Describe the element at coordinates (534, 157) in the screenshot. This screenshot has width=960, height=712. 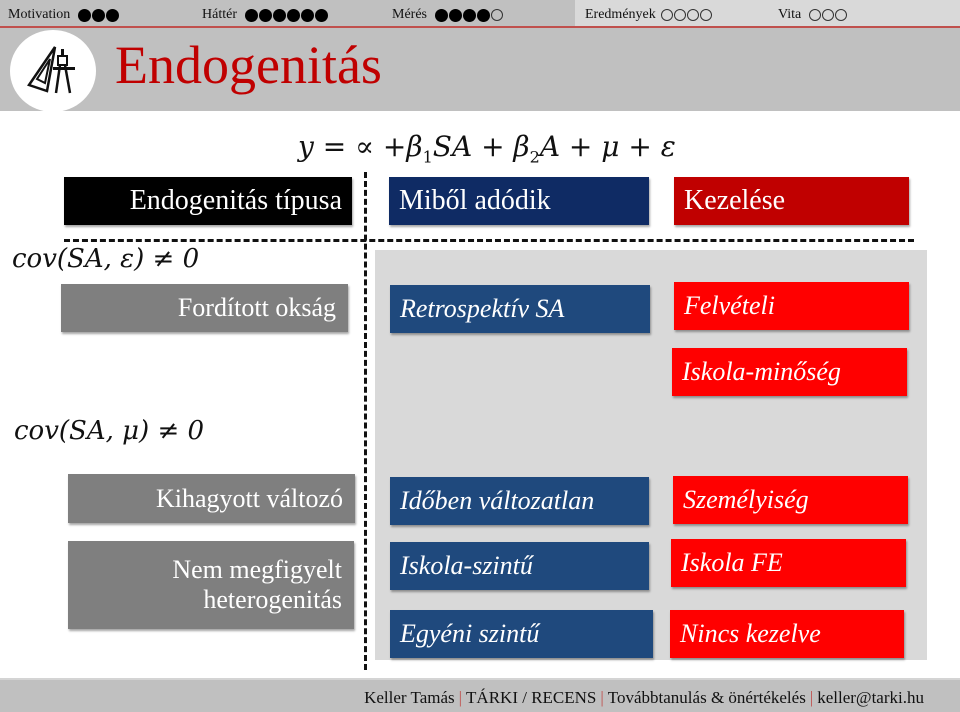
I see `formula-subscript: 2` at that location.